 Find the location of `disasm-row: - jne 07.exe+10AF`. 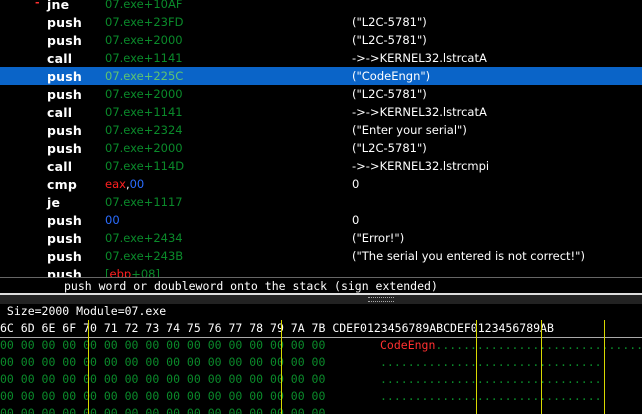

disasm-row: - jne 07.exe+10AF is located at coordinates (321, 6).